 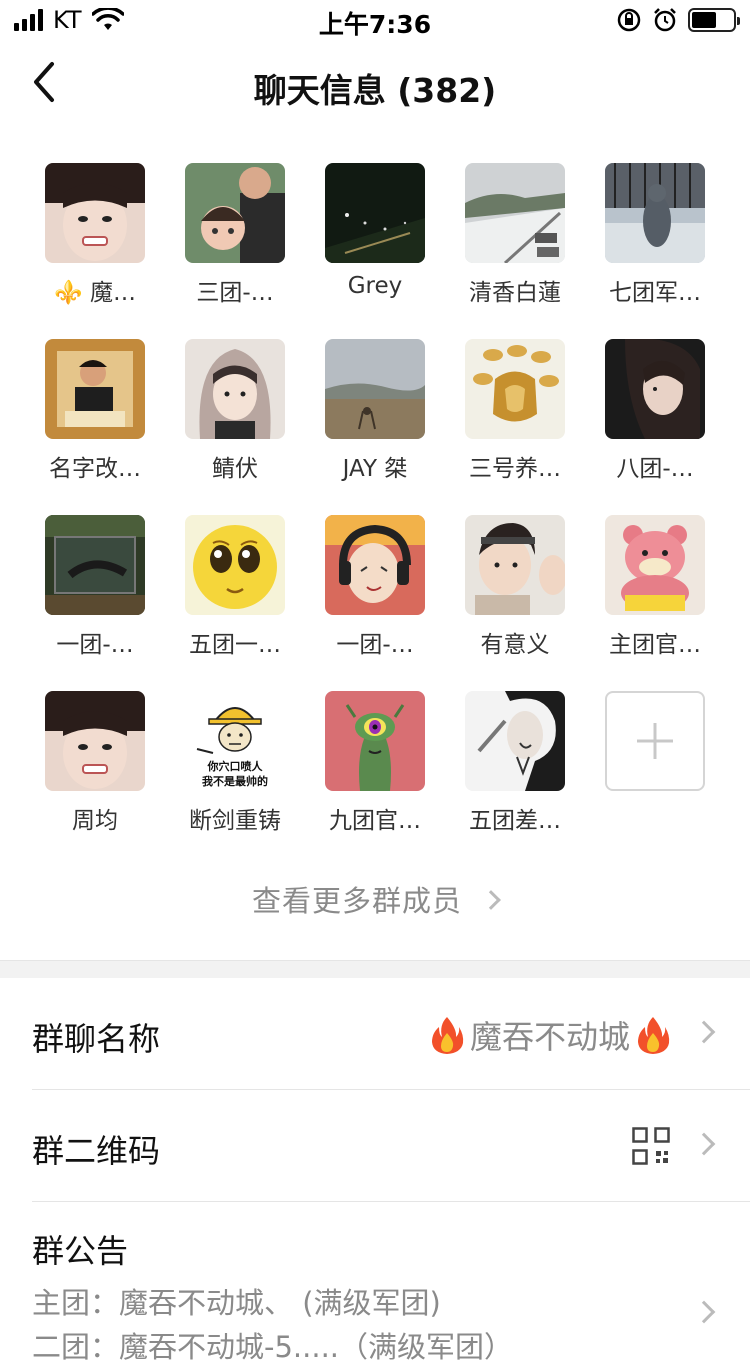 I want to click on member-item: Grey, so click(x=375, y=231).